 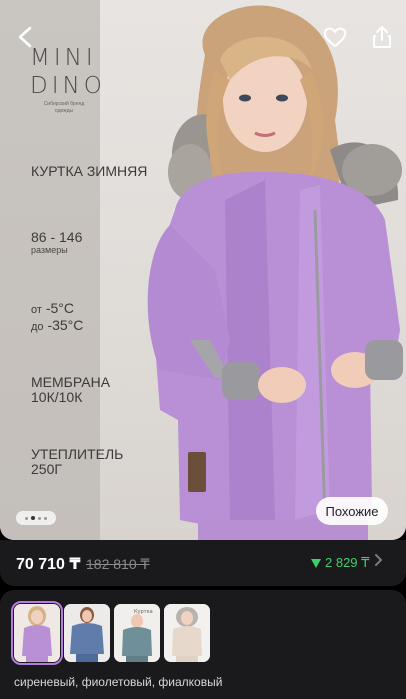 I want to click on temp-from: от -5°C, so click(x=52, y=309).